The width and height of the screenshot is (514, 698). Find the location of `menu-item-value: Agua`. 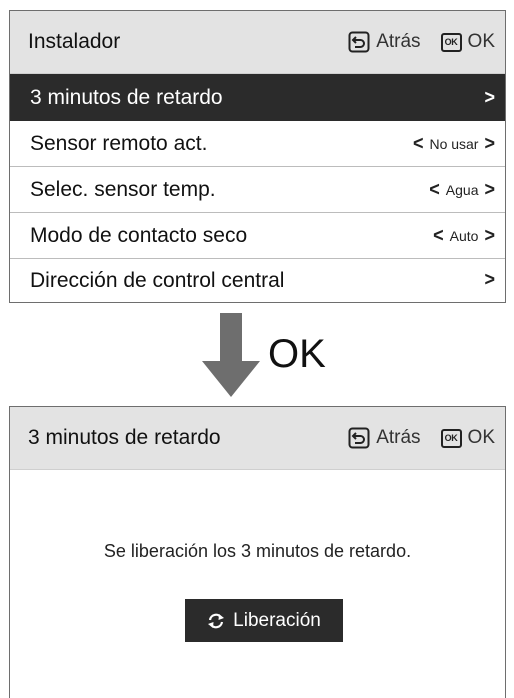

menu-item-value: Agua is located at coordinates (462, 189).